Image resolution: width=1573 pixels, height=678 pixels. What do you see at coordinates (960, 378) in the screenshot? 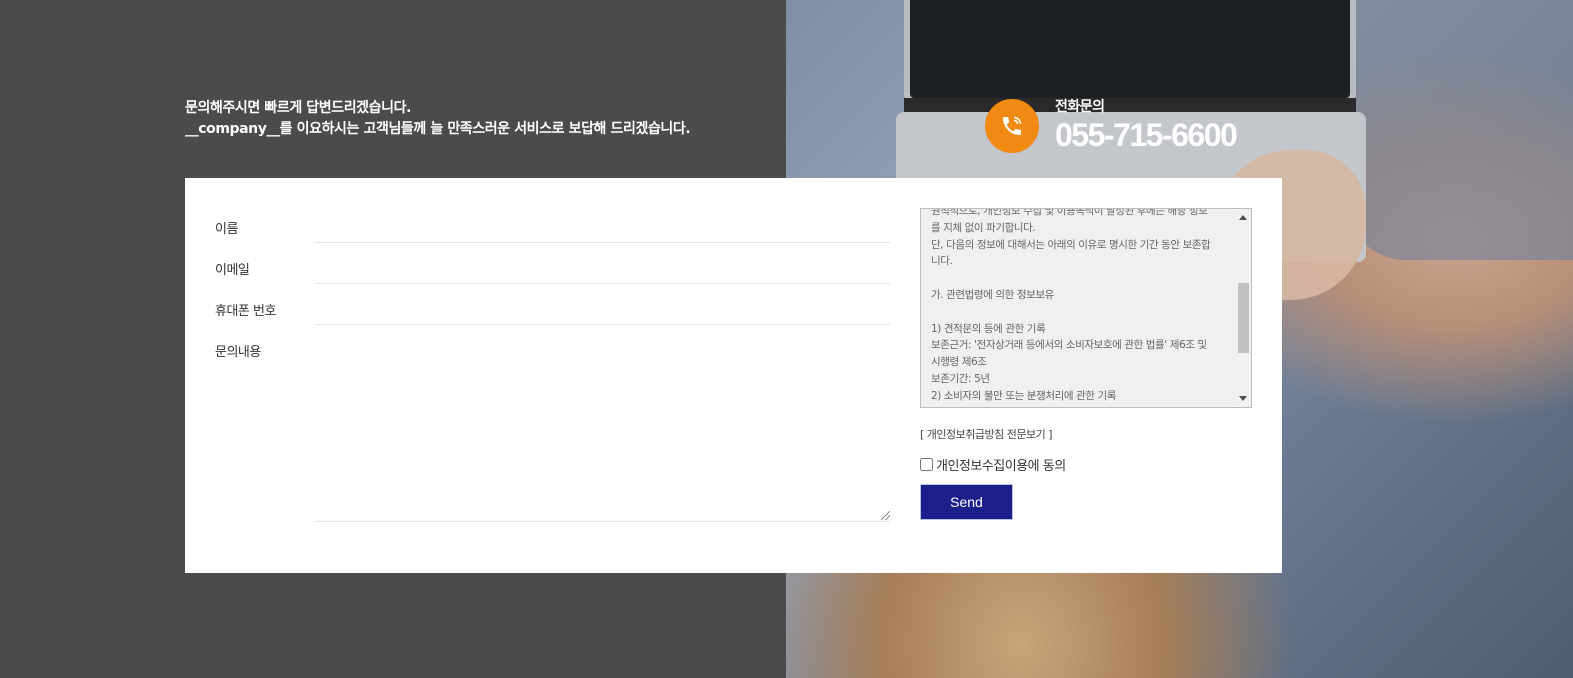
I see `policy-line: 보존기간: 5년` at bounding box center [960, 378].